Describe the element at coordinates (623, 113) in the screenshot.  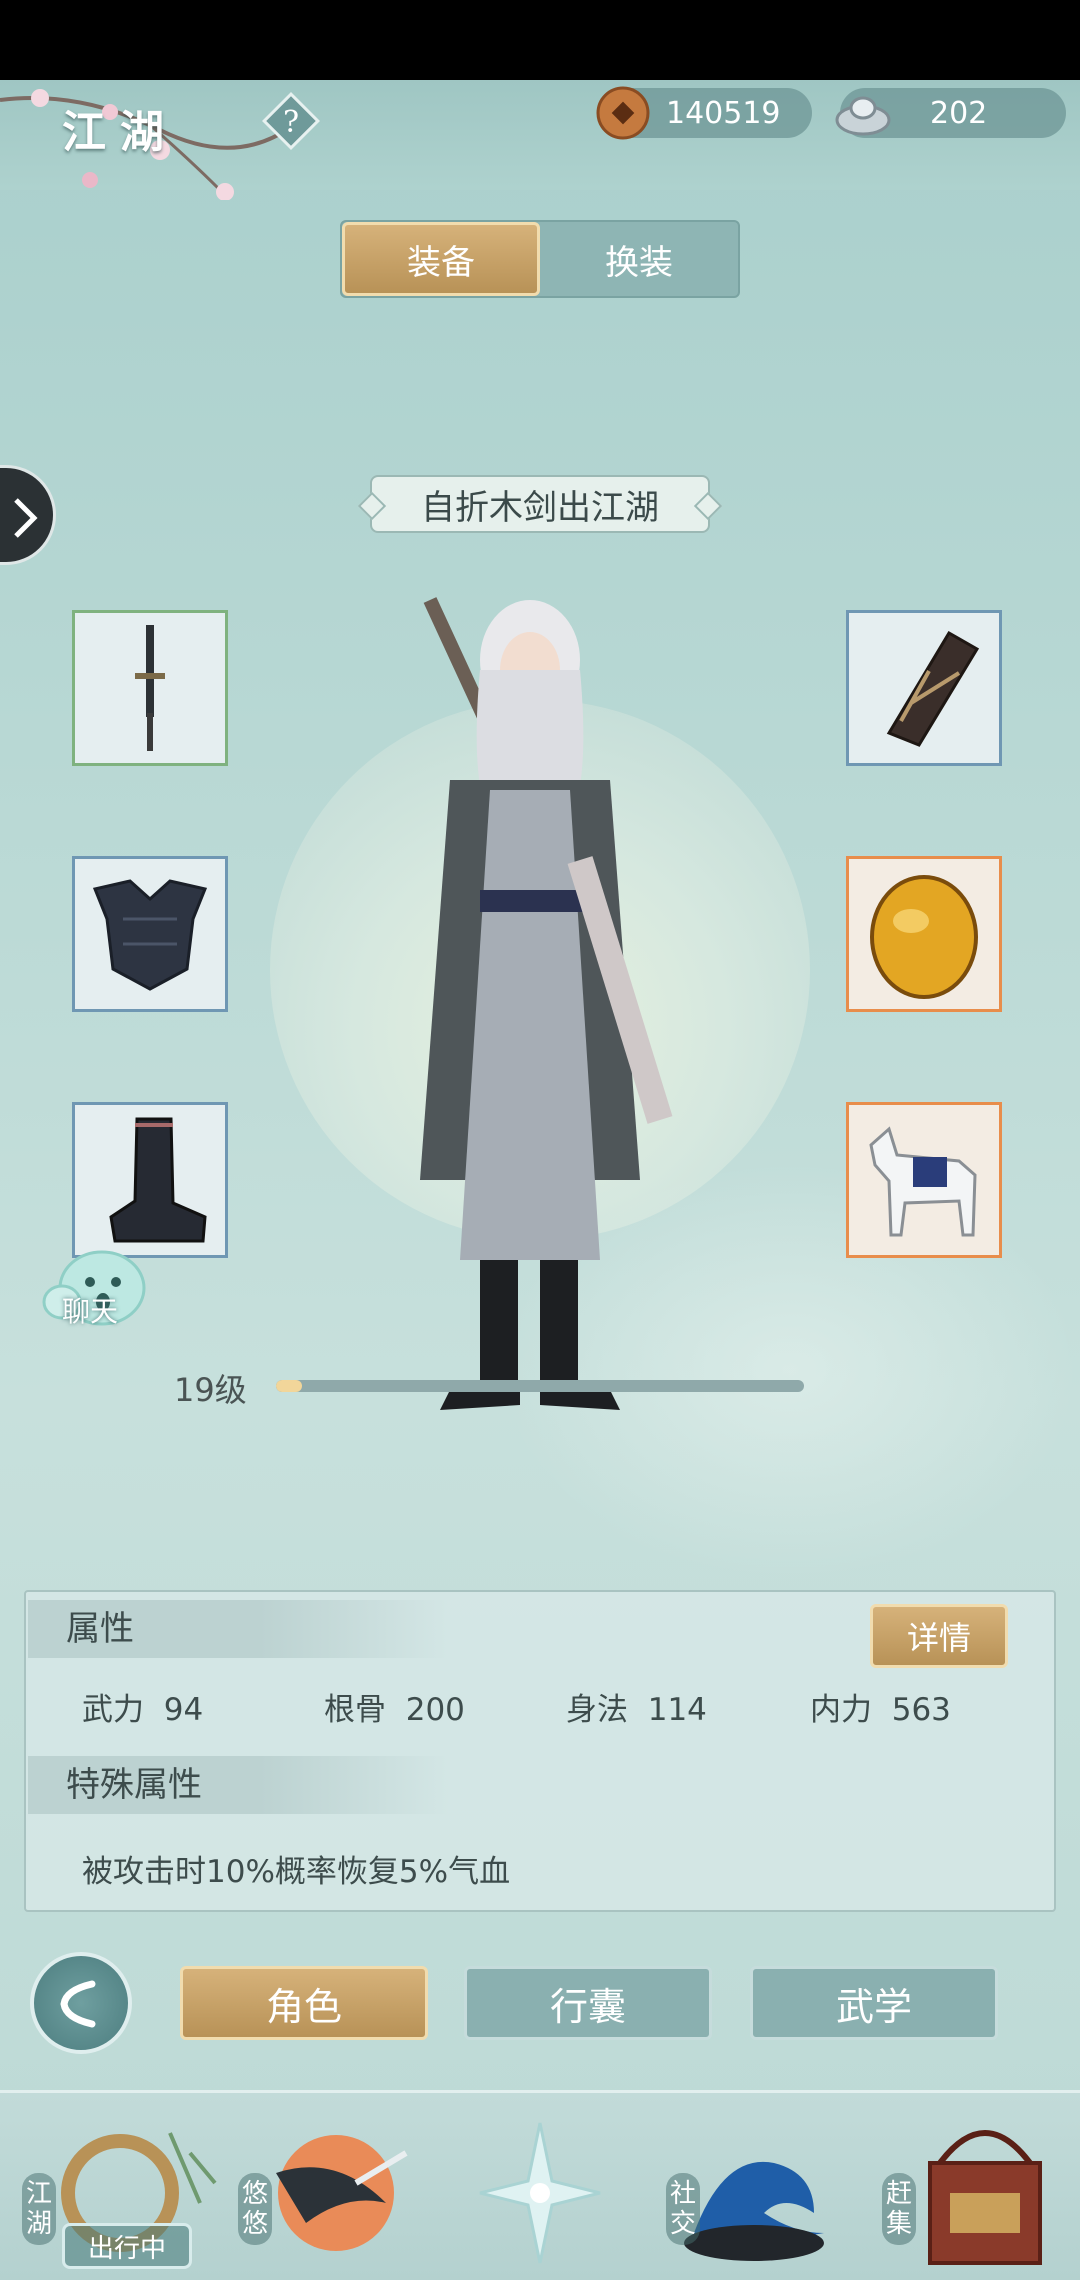
I see `copper-coin-icon` at that location.